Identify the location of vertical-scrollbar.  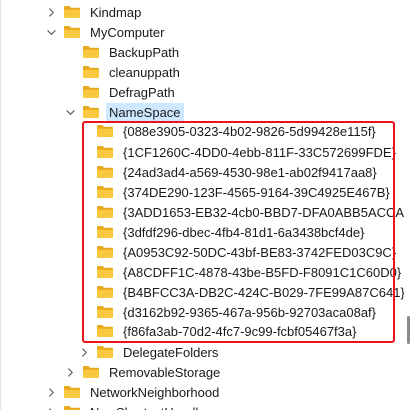
(409, 205).